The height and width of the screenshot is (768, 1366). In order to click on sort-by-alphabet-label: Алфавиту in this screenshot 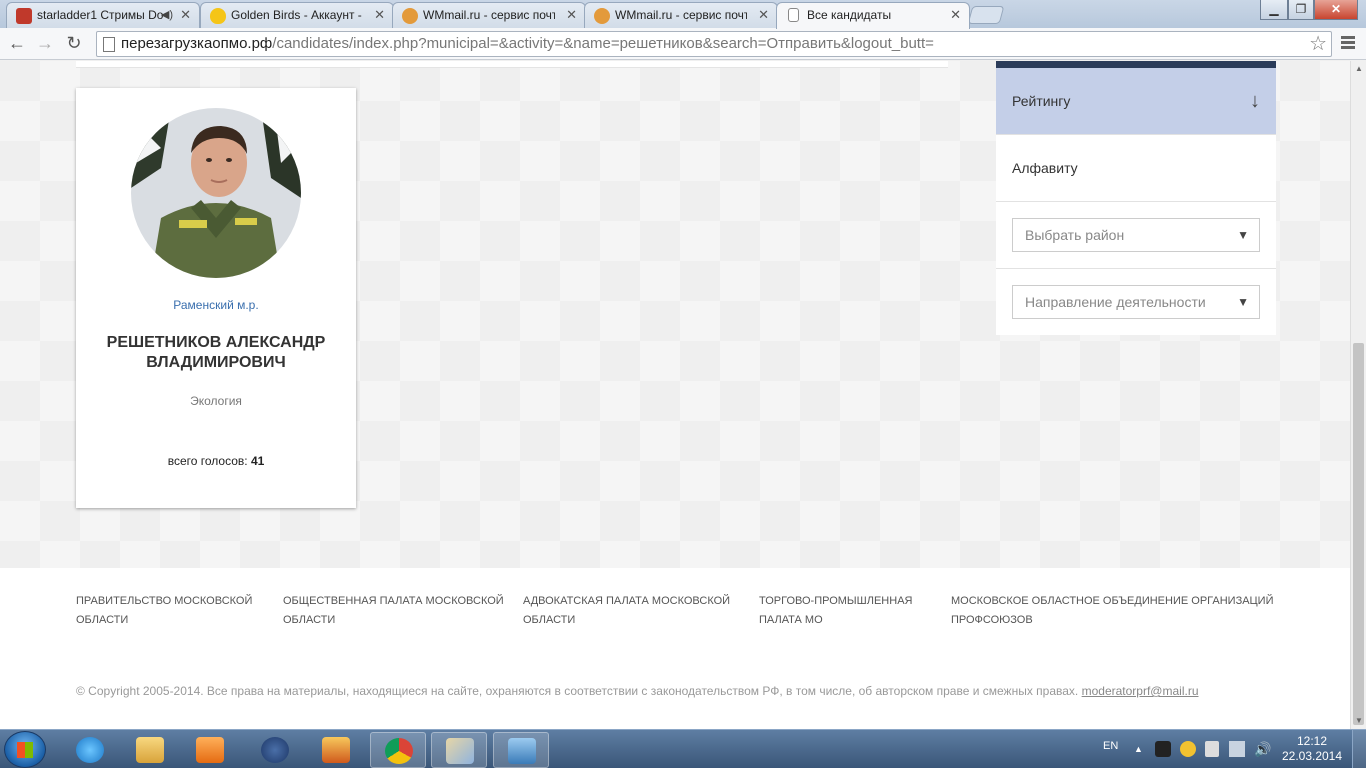, I will do `click(1045, 168)`.